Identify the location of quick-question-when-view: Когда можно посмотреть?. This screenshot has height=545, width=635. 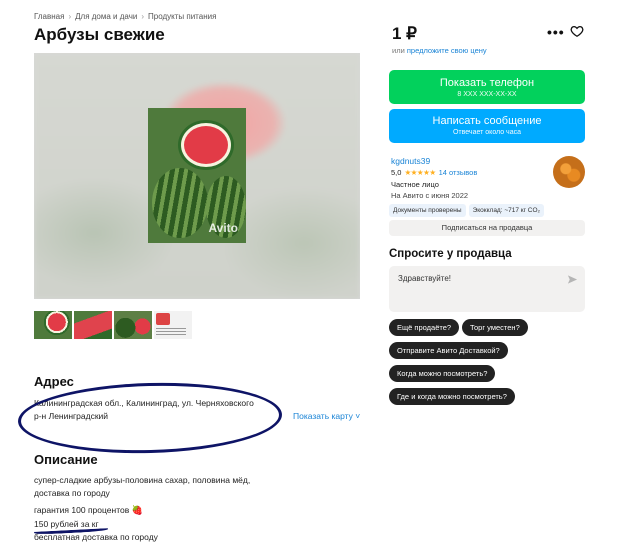
(442, 373).